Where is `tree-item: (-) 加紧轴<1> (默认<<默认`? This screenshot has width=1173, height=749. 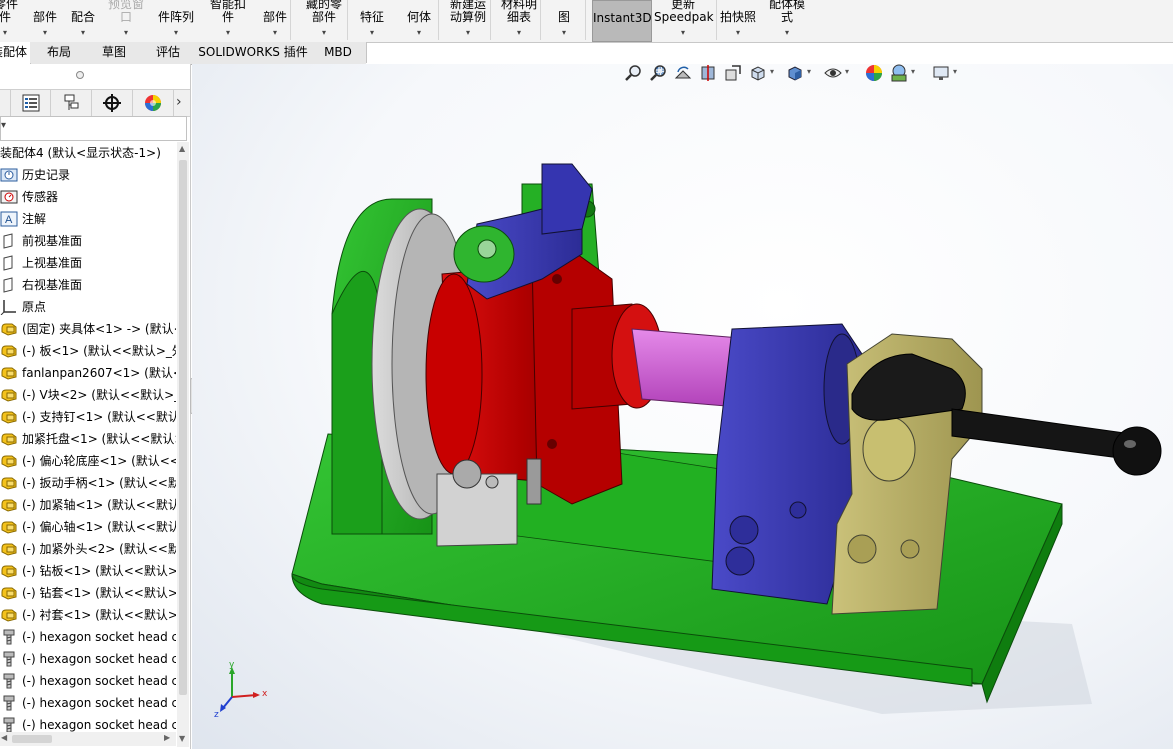
tree-item: (-) 加紧轴<1> (默认<<默认 is located at coordinates (88, 505).